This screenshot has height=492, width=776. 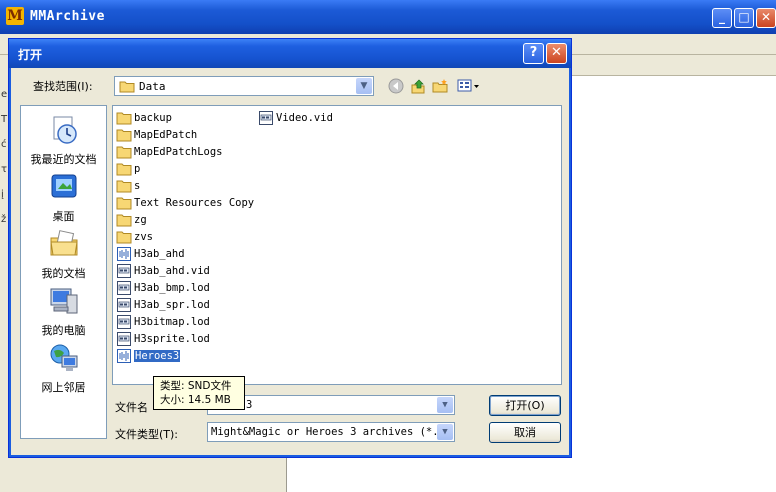 What do you see at coordinates (533, 53) in the screenshot?
I see `help-button: ?` at bounding box center [533, 53].